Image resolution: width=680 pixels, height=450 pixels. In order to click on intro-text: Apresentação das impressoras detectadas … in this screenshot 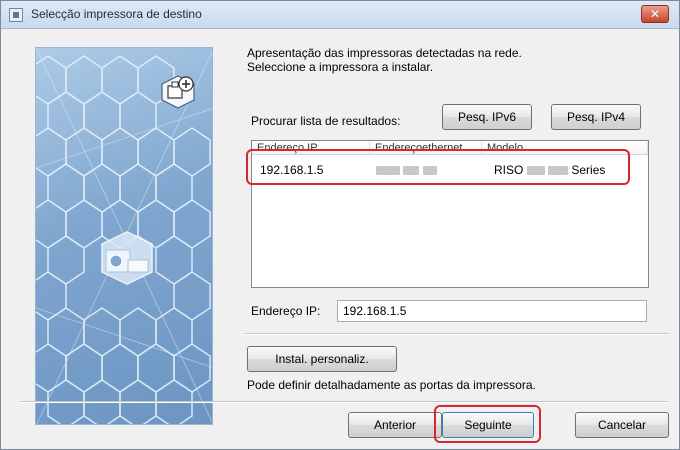, I will do `click(384, 60)`.